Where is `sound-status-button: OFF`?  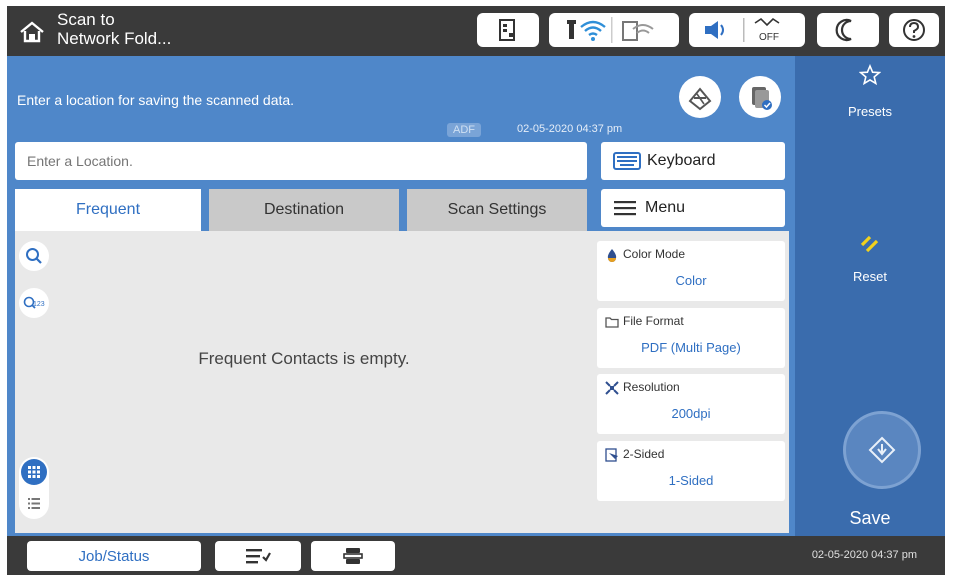 sound-status-button: OFF is located at coordinates (747, 30).